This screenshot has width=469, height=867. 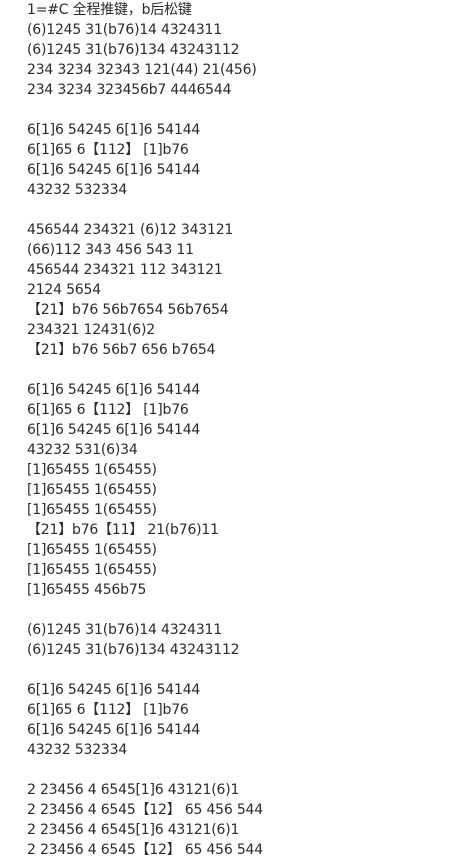 I want to click on text-line: 234321 12431(6)2, so click(x=91, y=330).